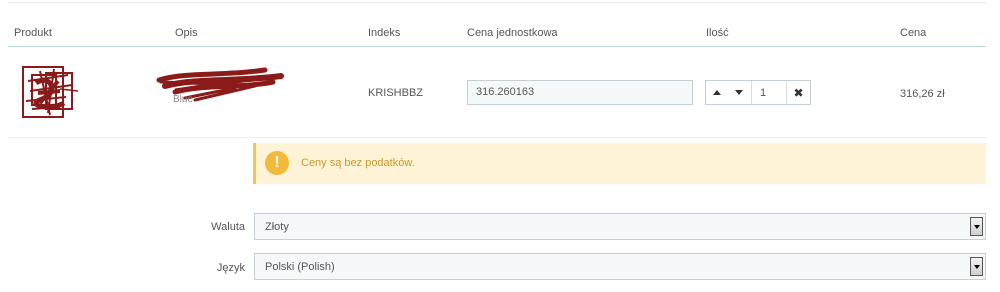  What do you see at coordinates (497, 137) in the screenshot?
I see `row-divider` at bounding box center [497, 137].